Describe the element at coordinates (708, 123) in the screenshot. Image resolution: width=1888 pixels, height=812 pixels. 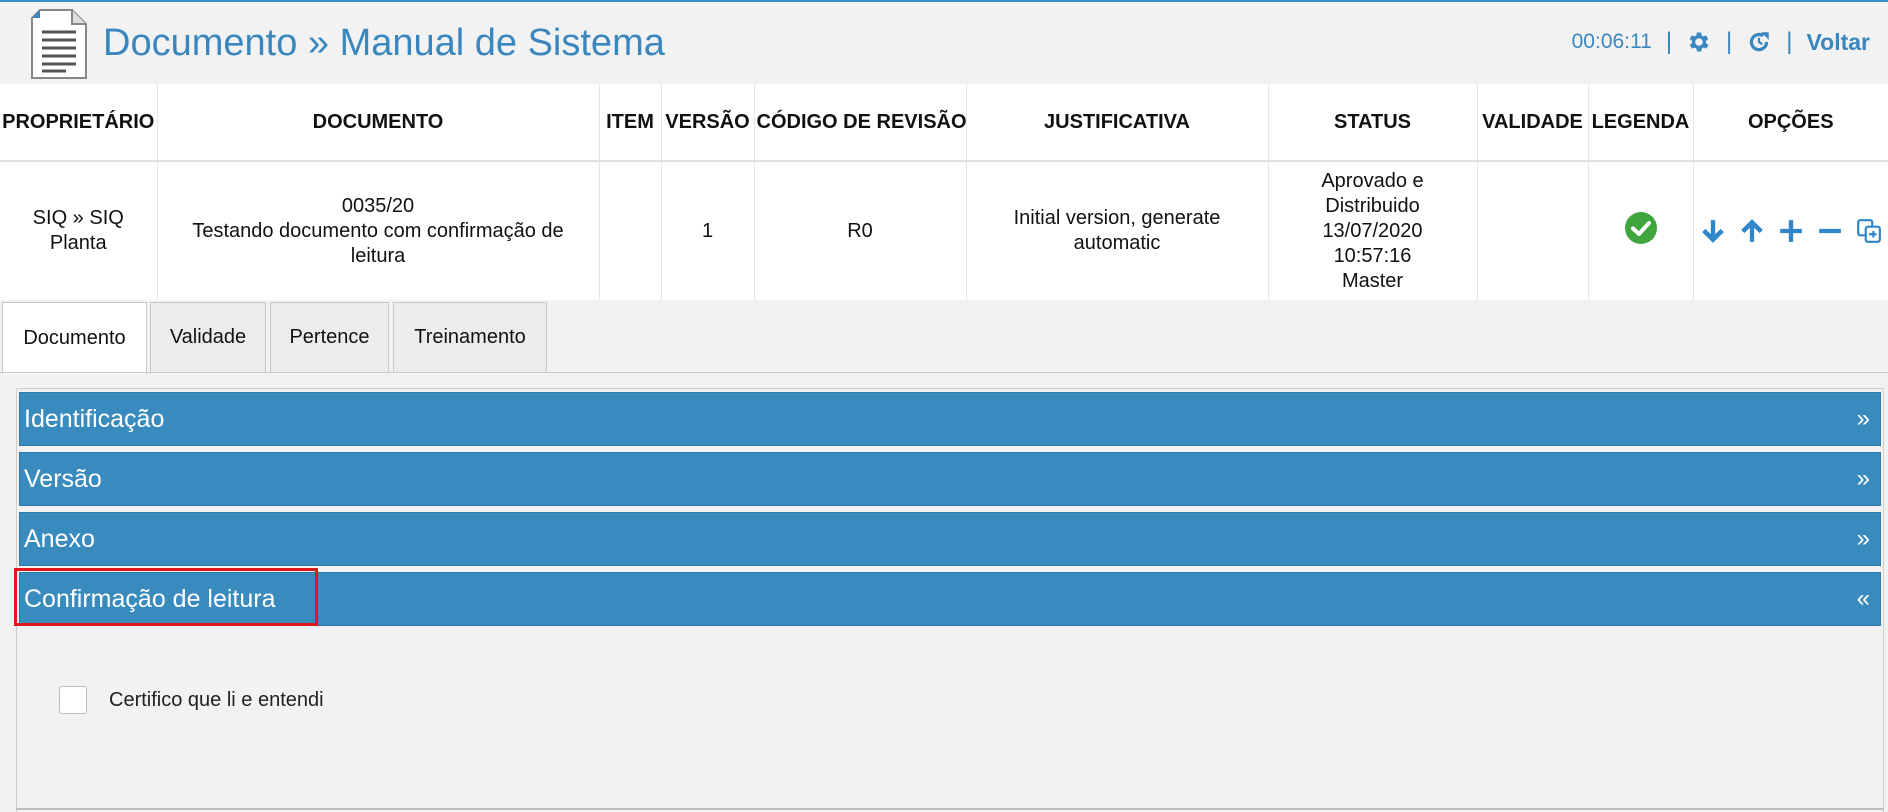
I see `col-versao: VERSÃO` at that location.